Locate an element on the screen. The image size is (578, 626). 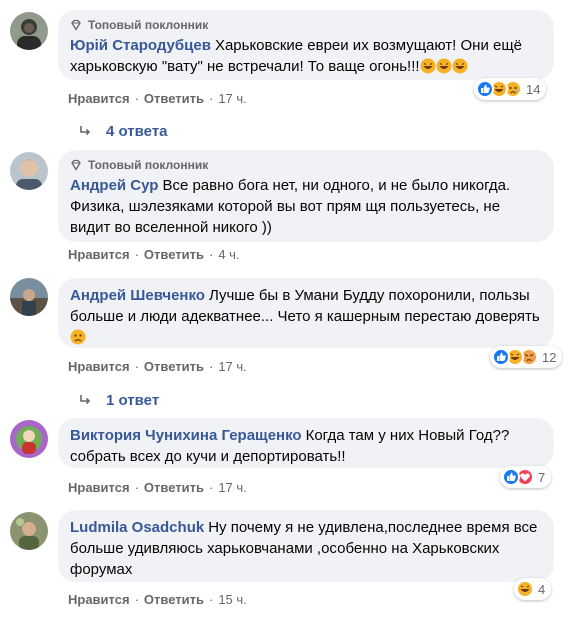
reactions-summary: 14 is located at coordinates (510, 89).